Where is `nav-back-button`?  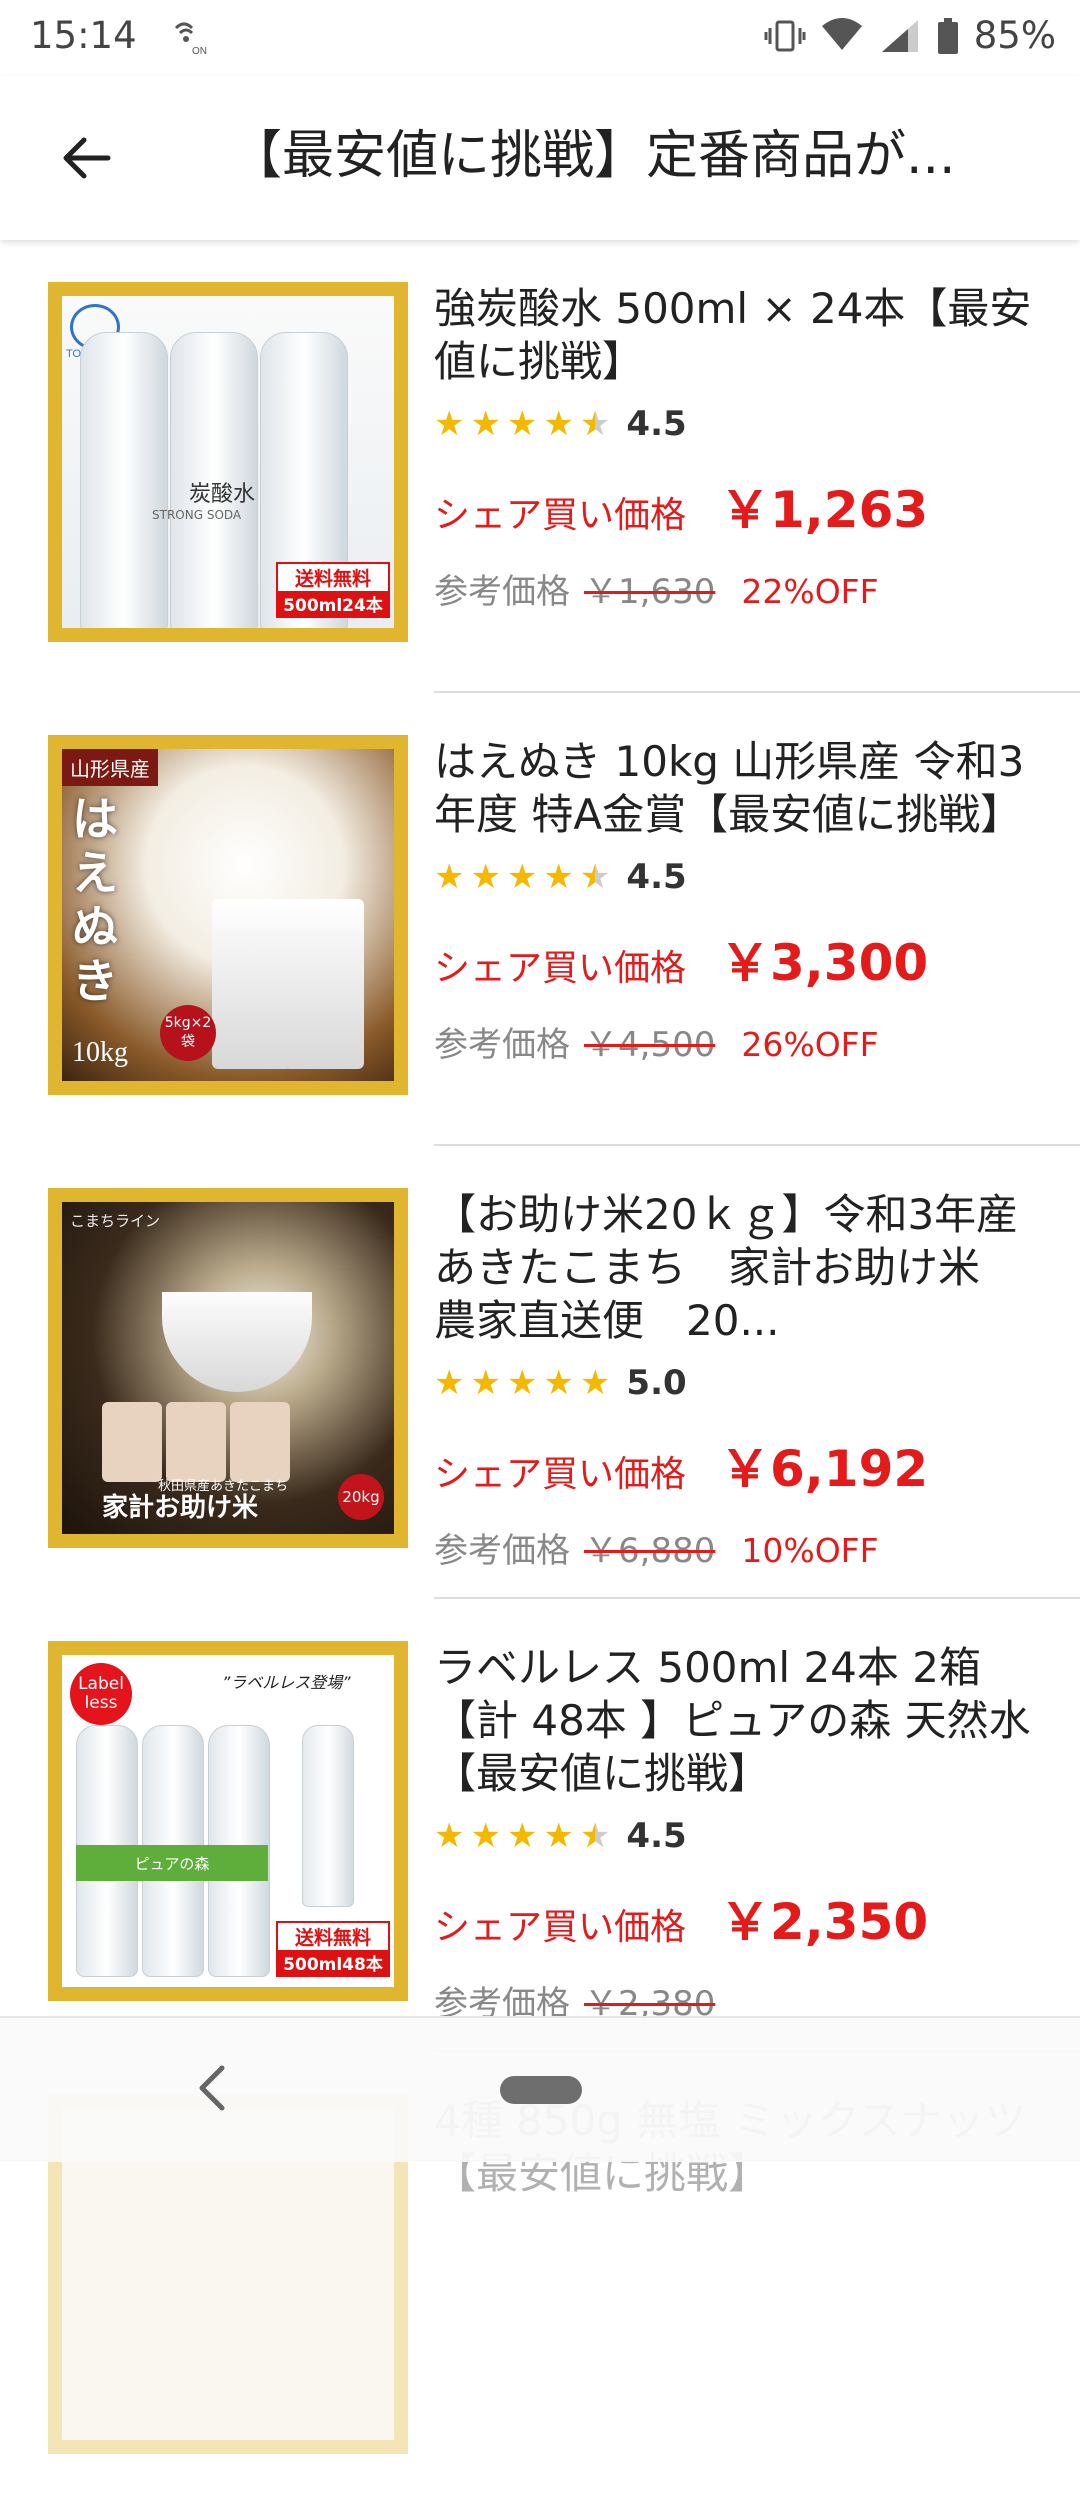
nav-back-button is located at coordinates (213, 2088).